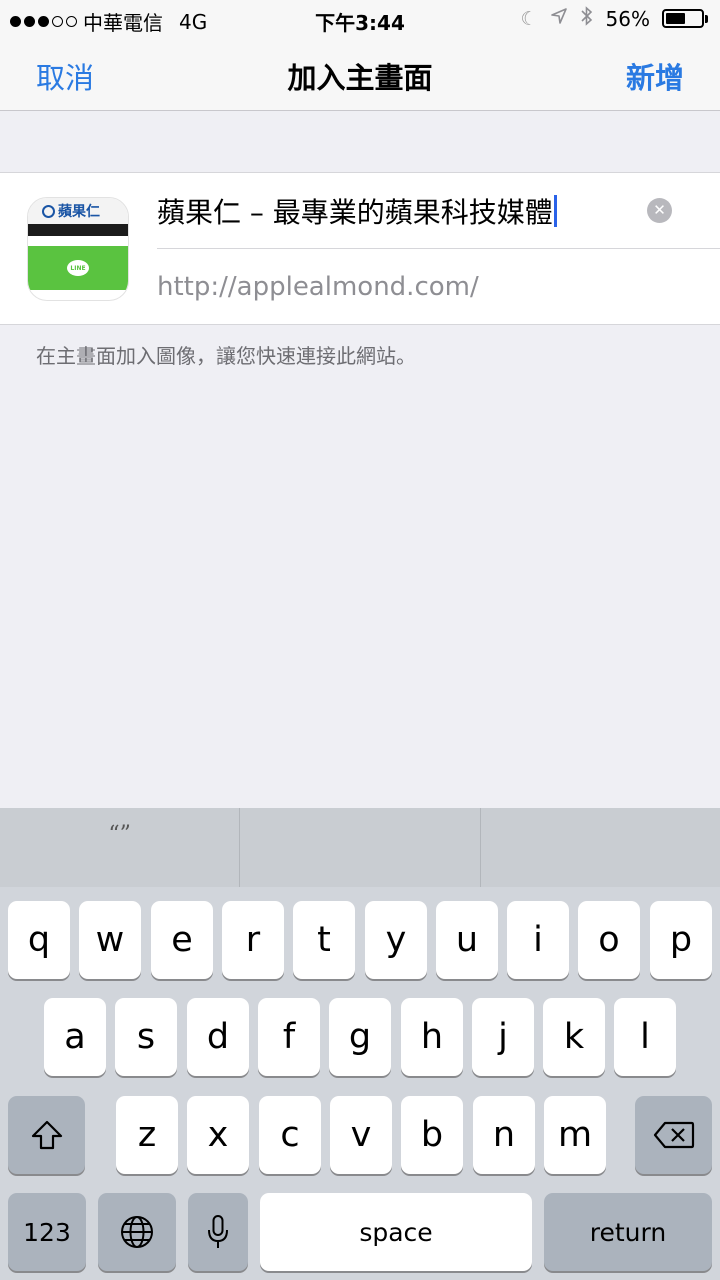  I want to click on globe-key, so click(137, 1232).